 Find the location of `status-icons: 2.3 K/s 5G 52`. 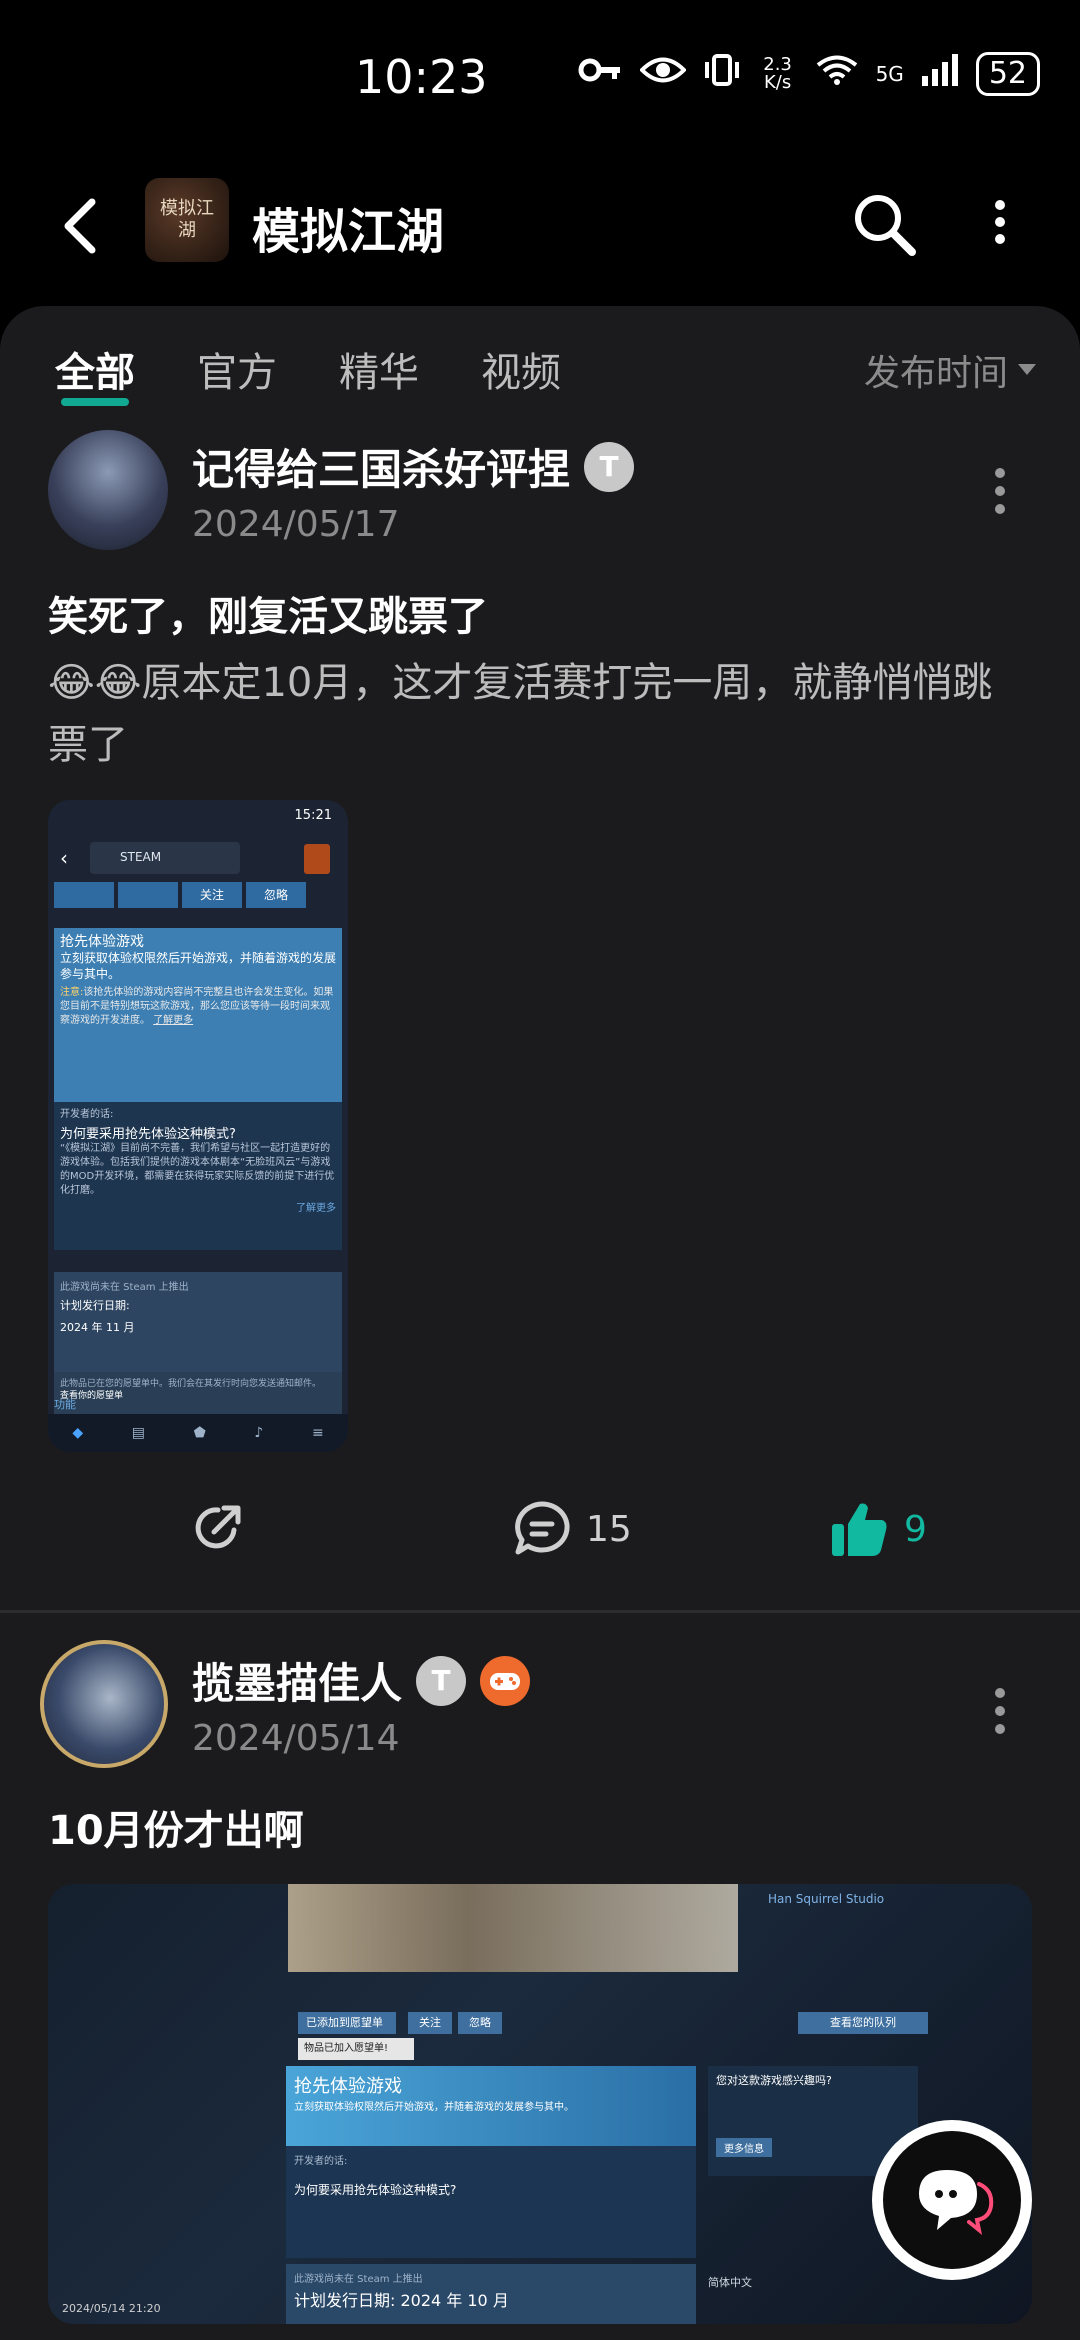

status-icons: 2.3 K/s 5G 52 is located at coordinates (809, 74).